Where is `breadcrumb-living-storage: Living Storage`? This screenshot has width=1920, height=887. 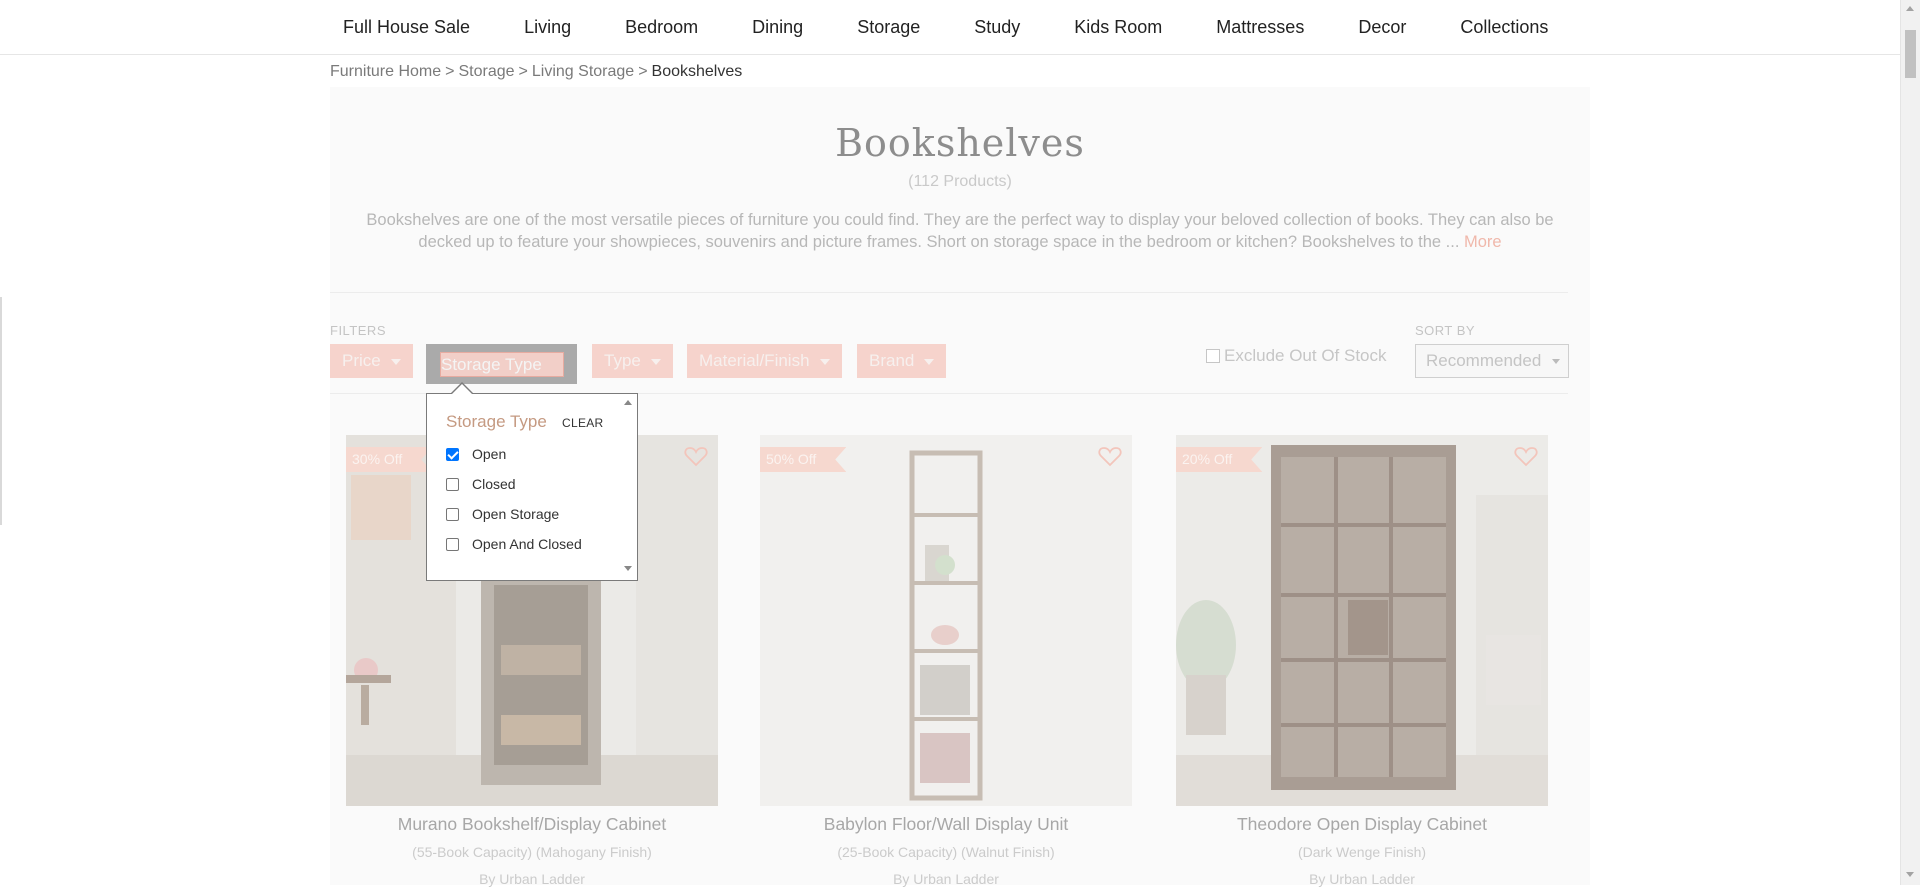
breadcrumb-living-storage: Living Storage is located at coordinates (583, 71).